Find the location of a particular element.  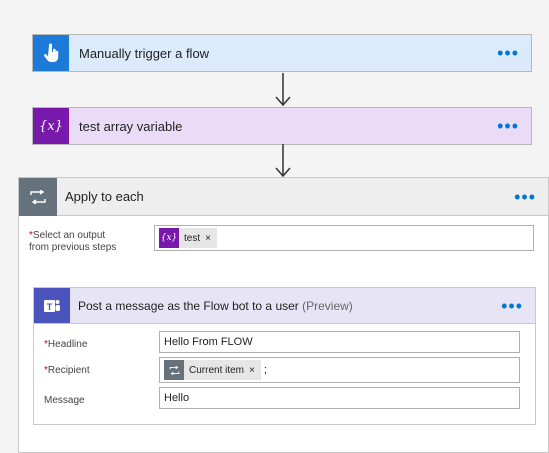

select-output-label-line2: from previous steps is located at coordinates (73, 247).